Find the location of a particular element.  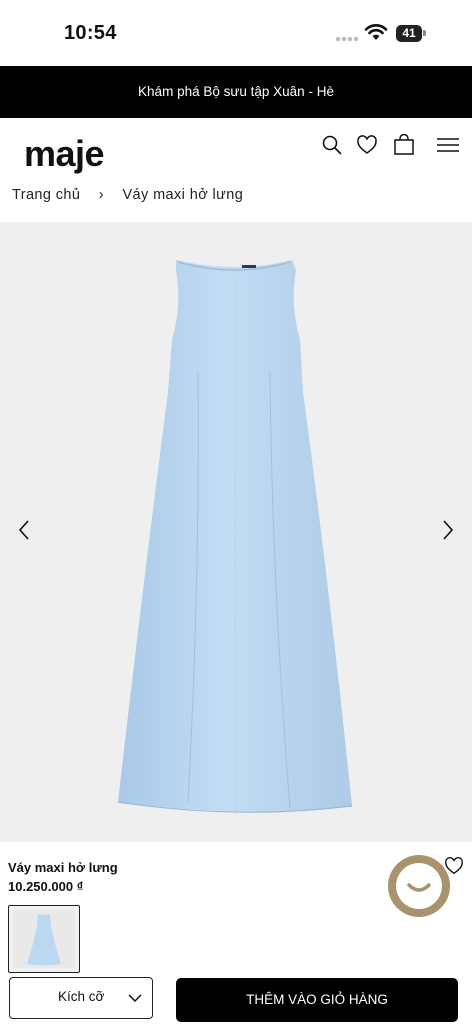

breadcrumb: Trang chủ › Váy maxi hở lưng is located at coordinates (127, 195).